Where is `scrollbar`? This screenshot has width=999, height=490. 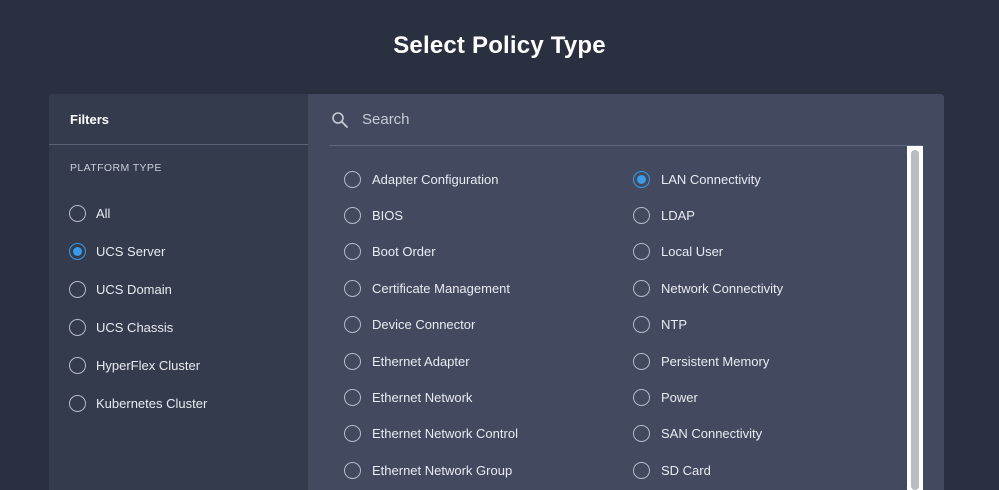 scrollbar is located at coordinates (915, 318).